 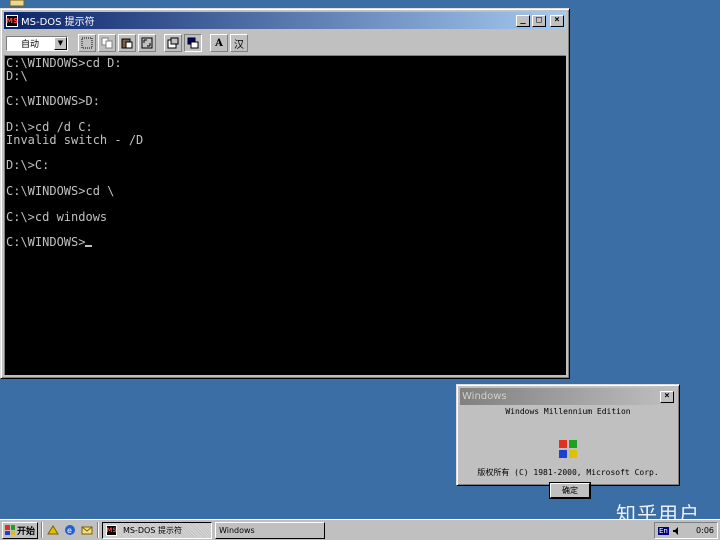 I want to click on volume-icon, so click(x=677, y=531).